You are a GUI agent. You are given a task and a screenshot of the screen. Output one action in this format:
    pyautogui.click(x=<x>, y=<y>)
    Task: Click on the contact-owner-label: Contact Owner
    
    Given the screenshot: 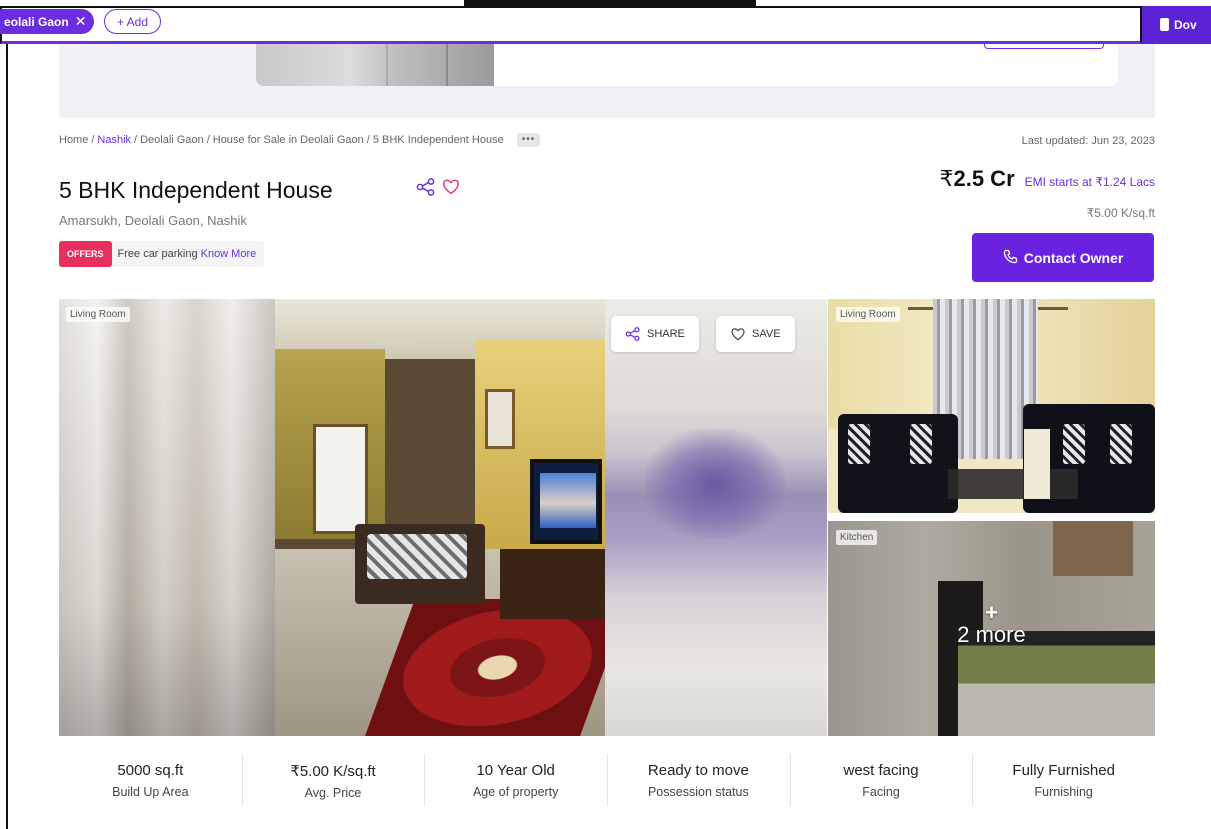 What is the action you would take?
    pyautogui.click(x=1073, y=257)
    